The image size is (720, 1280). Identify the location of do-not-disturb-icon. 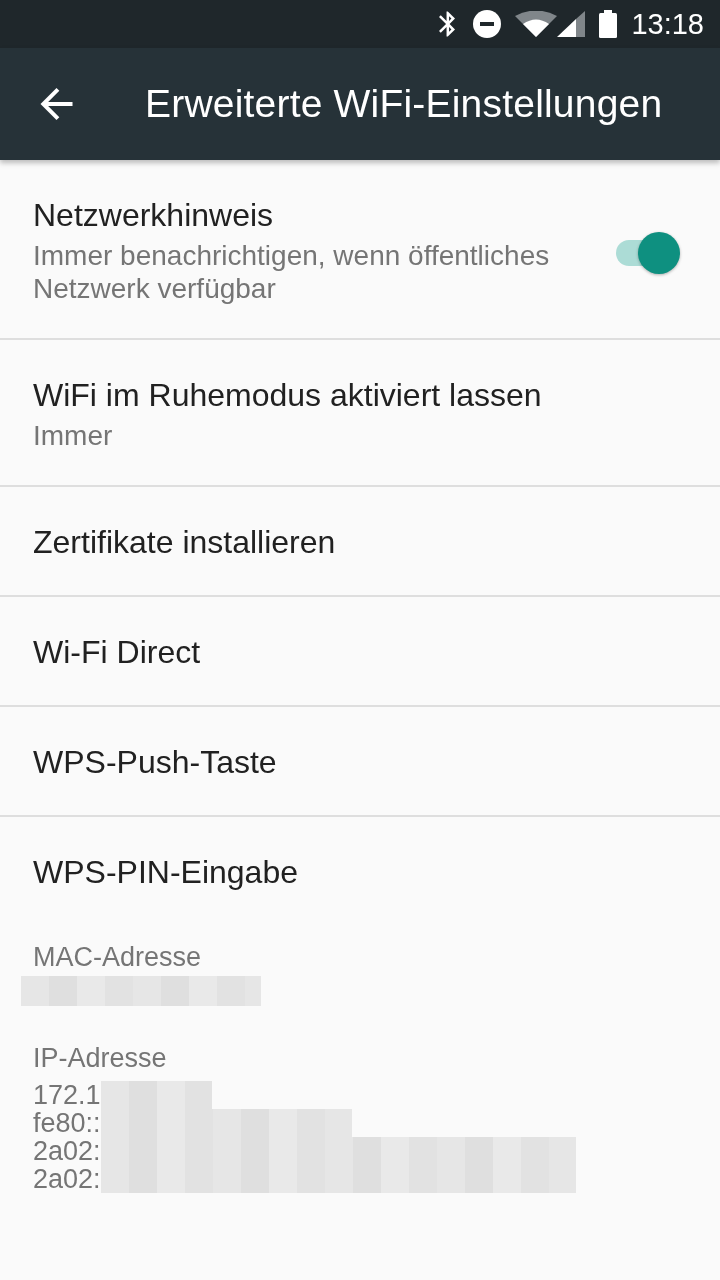
(487, 24).